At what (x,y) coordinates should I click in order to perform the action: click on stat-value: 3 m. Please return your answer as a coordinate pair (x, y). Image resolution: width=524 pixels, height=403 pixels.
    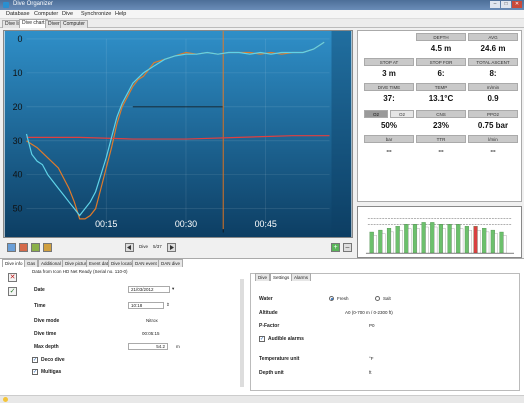
    Looking at the image, I should click on (389, 73).